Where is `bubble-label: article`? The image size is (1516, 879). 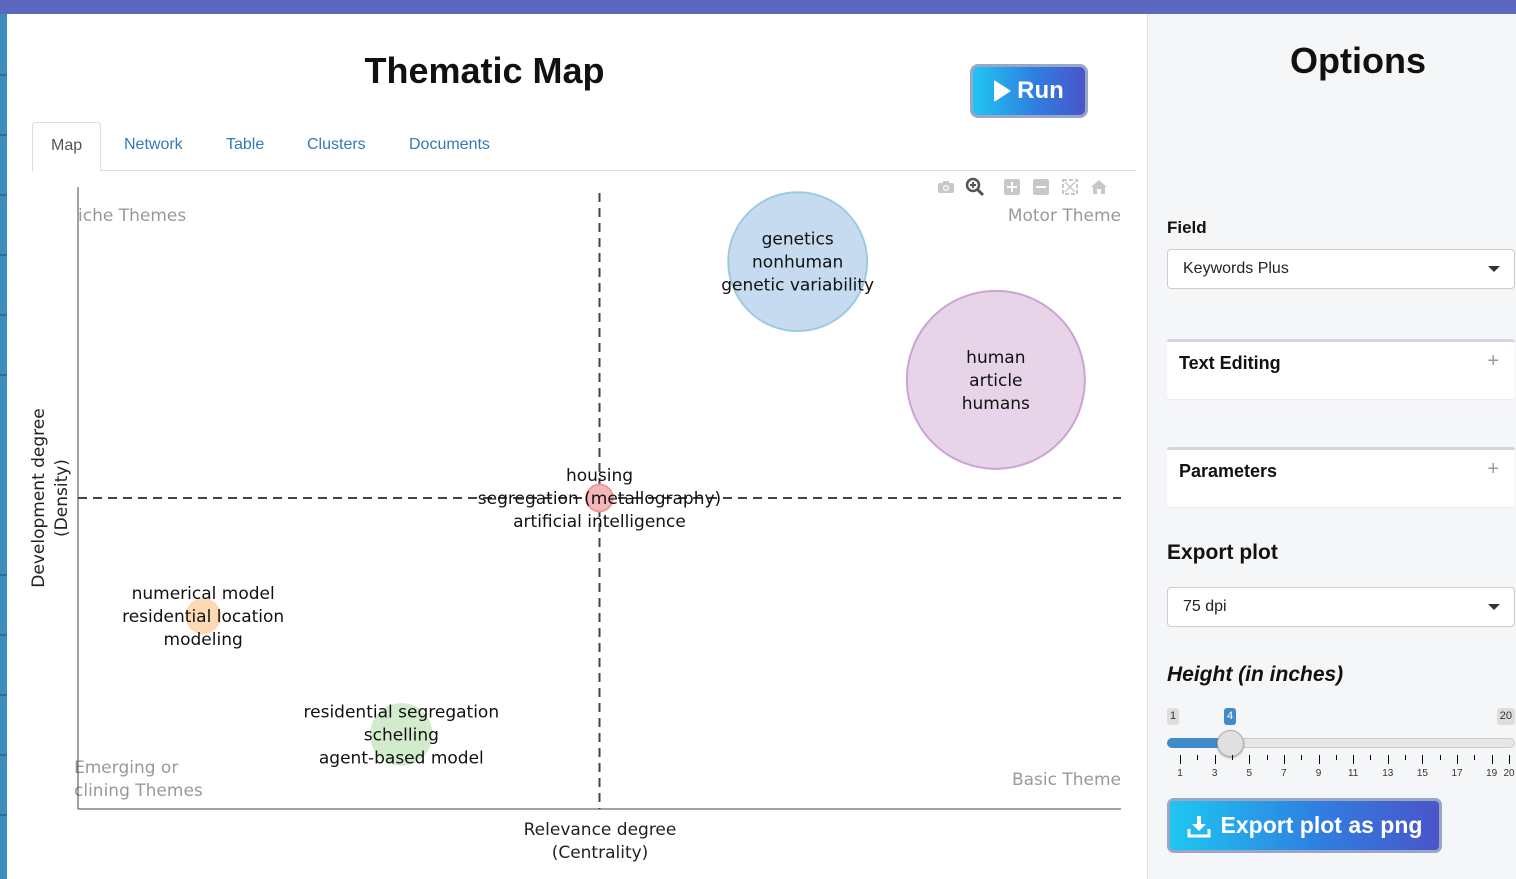 bubble-label: article is located at coordinates (995, 381).